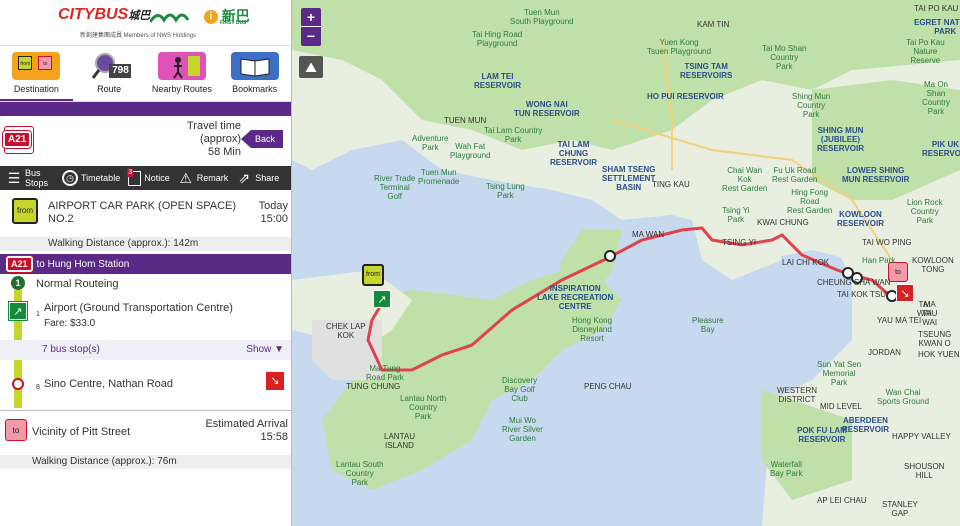 This screenshot has width=960, height=526. What do you see at coordinates (903, 397) in the screenshot?
I see `map-place-label: Wan Chai Sports Ground` at bounding box center [903, 397].